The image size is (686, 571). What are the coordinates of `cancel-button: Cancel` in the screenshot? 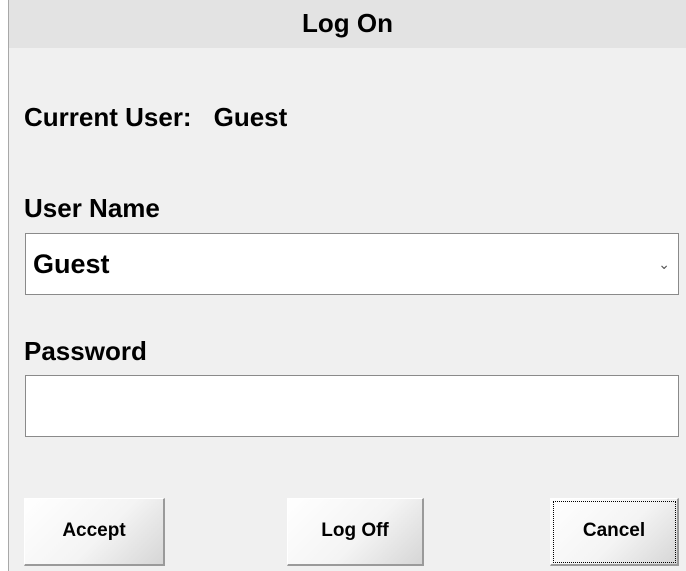 It's located at (614, 532).